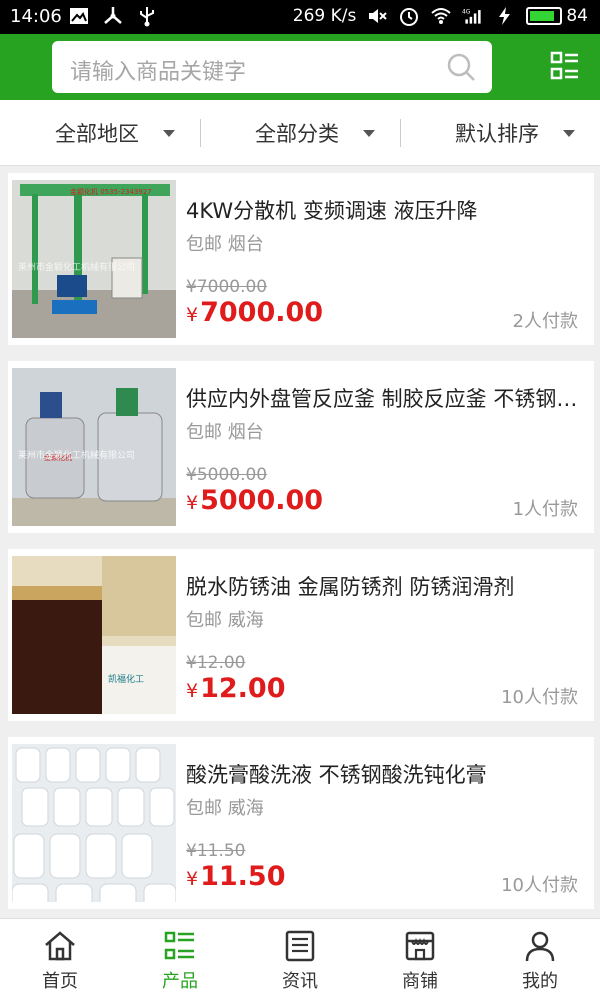 The width and height of the screenshot is (600, 1000). Describe the element at coordinates (324, 16) in the screenshot. I see `network-speed: 269 K/s` at that location.